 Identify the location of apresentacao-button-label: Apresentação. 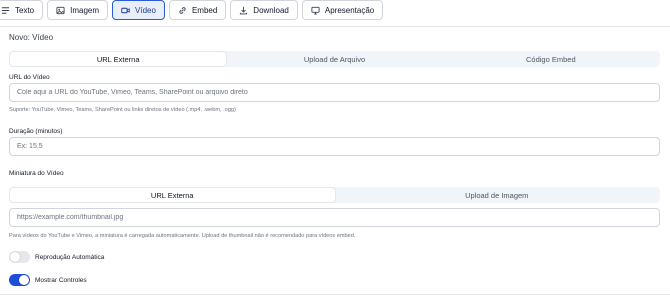
(349, 10).